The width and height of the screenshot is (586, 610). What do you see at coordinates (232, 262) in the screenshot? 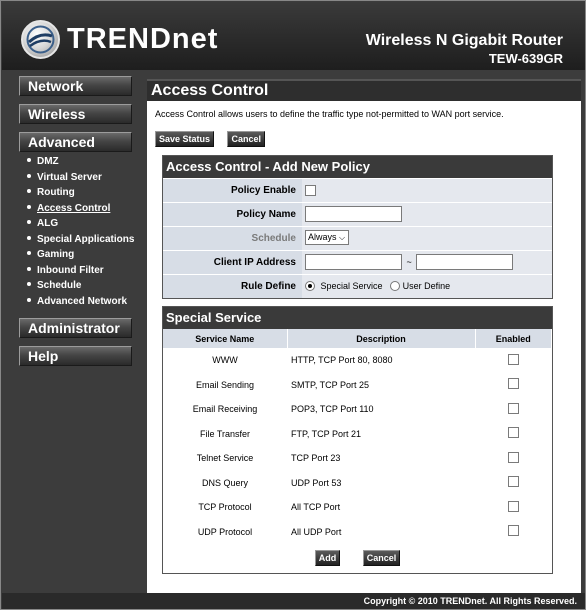
I see `client-ip-label: Client IP Address` at bounding box center [232, 262].